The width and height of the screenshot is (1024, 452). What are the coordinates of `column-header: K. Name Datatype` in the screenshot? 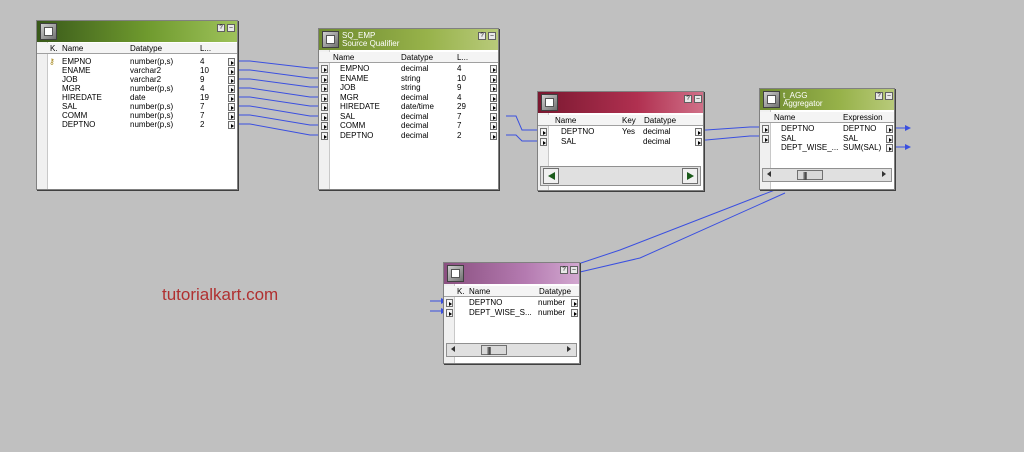 It's located at (511, 291).